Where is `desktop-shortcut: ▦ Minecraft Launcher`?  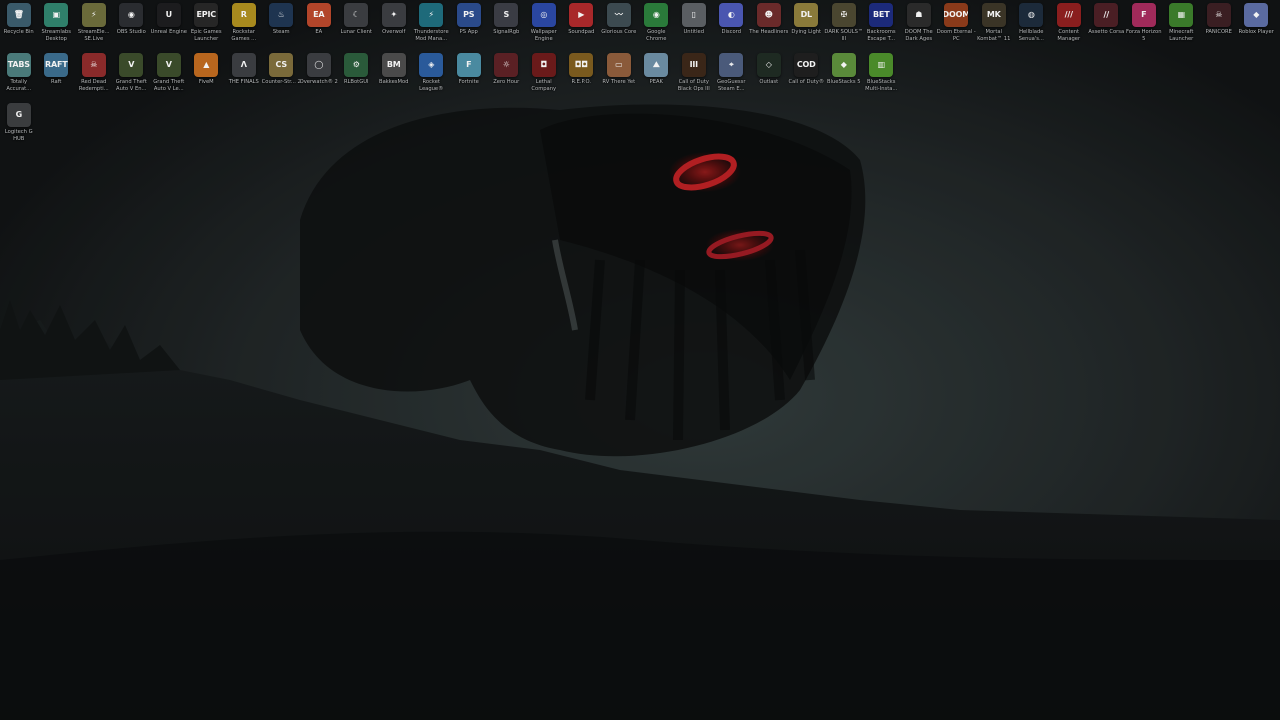
desktop-shortcut: ▦ Minecraft Launcher is located at coordinates (1182, 24).